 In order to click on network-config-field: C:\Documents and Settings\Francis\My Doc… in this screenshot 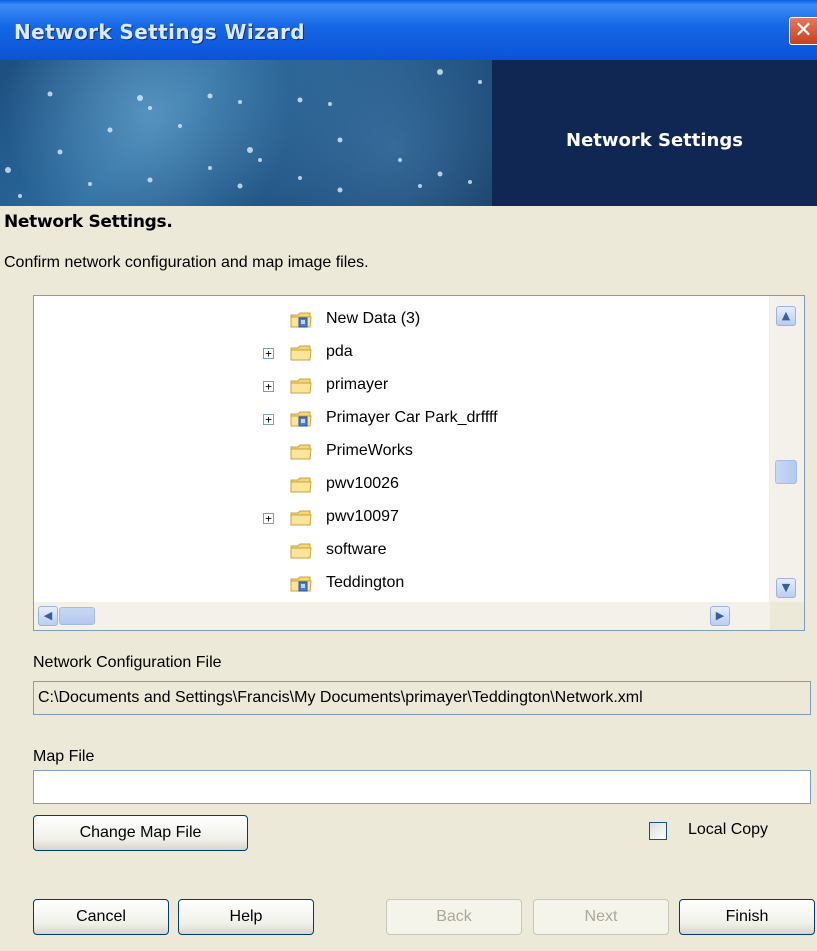, I will do `click(422, 698)`.